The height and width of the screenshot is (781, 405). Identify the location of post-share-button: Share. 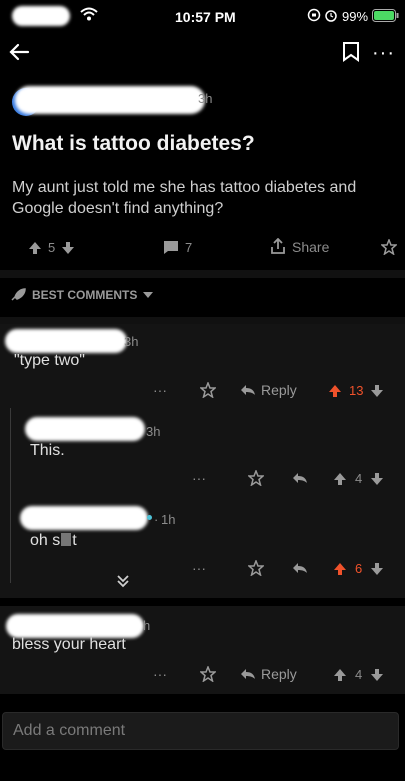
(299, 246).